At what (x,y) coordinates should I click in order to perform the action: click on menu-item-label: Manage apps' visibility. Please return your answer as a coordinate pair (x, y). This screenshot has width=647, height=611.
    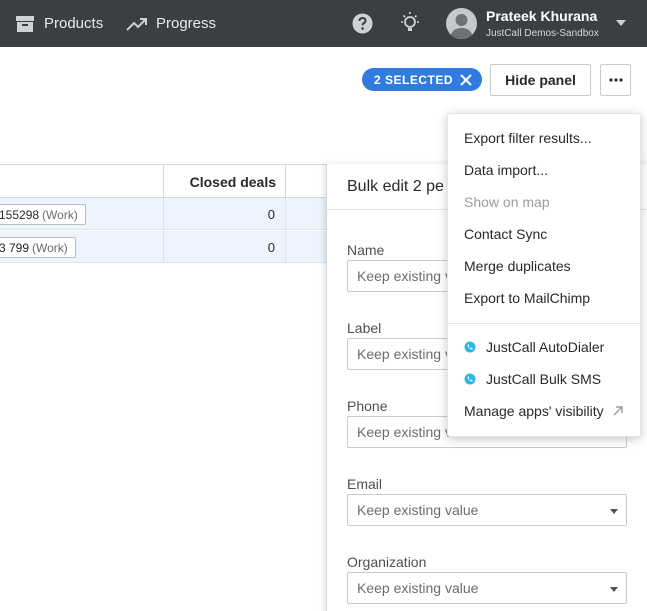
    Looking at the image, I should click on (534, 411).